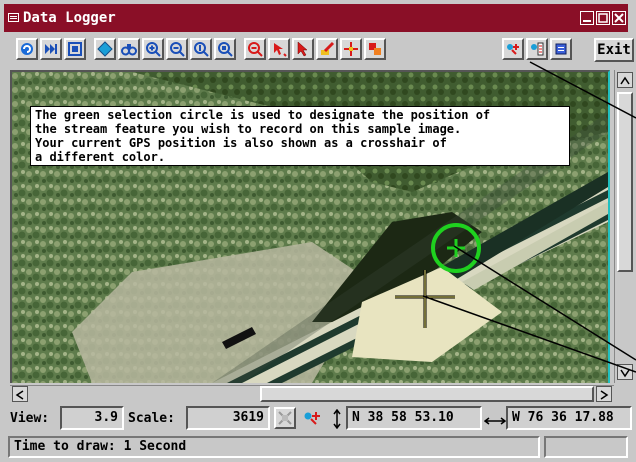  I want to click on vertical-scroll-thumb, so click(625, 182).